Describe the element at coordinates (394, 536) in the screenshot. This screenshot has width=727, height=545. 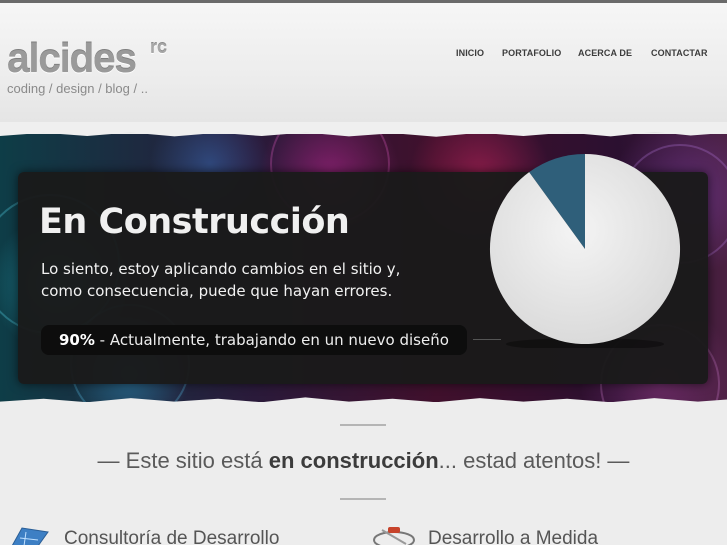
I see `tools-icon` at that location.